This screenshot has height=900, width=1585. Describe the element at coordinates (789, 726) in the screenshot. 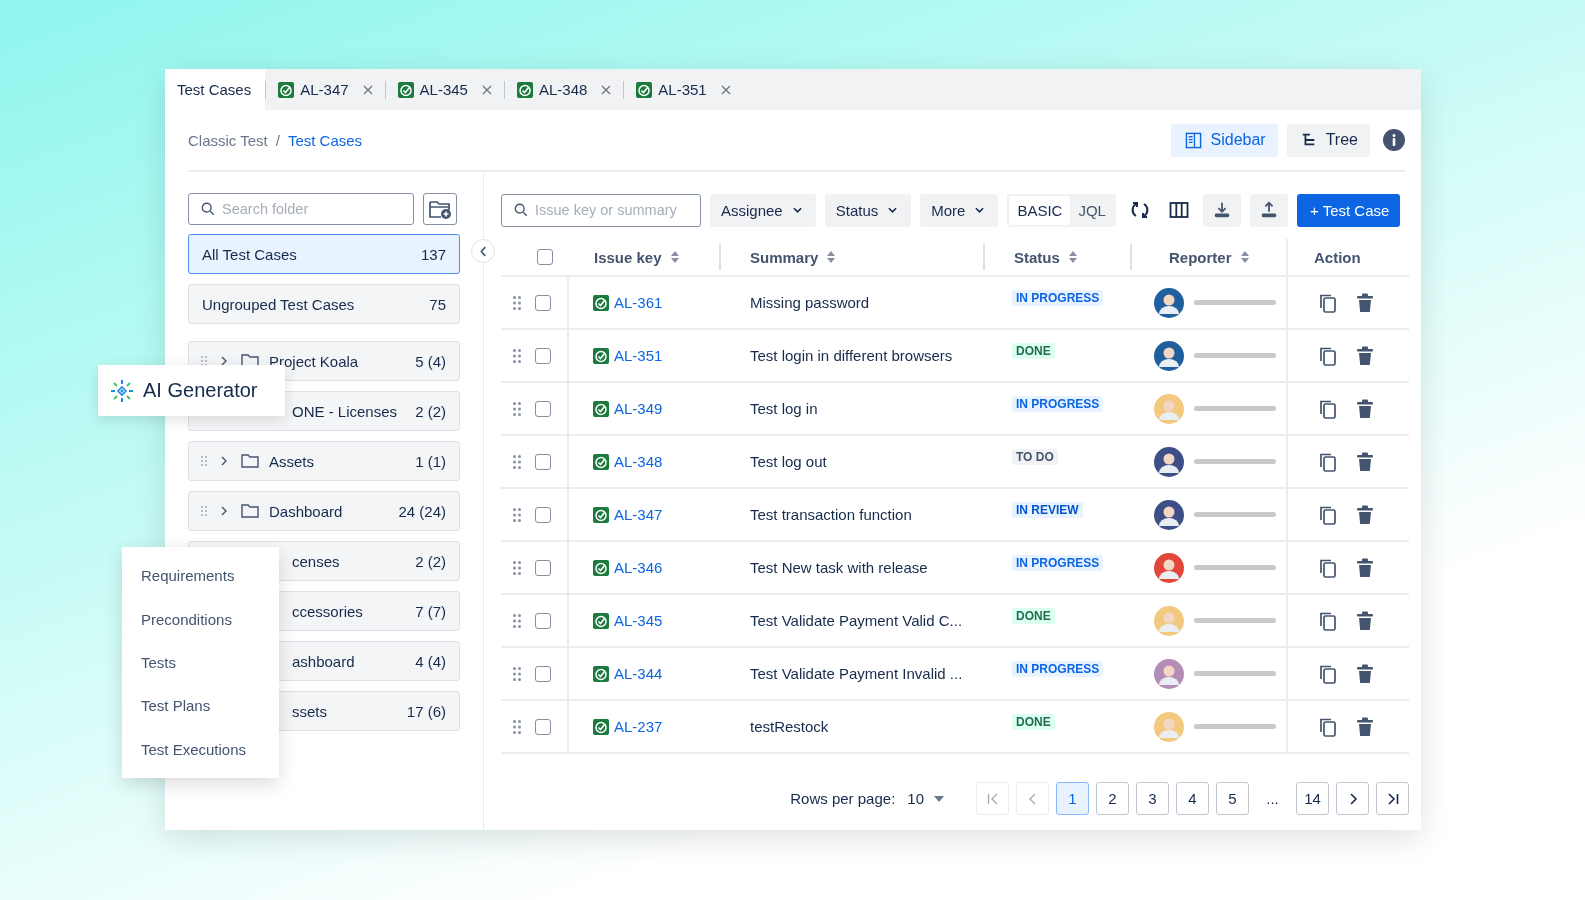

I see `summary-text: testRestock` at that location.